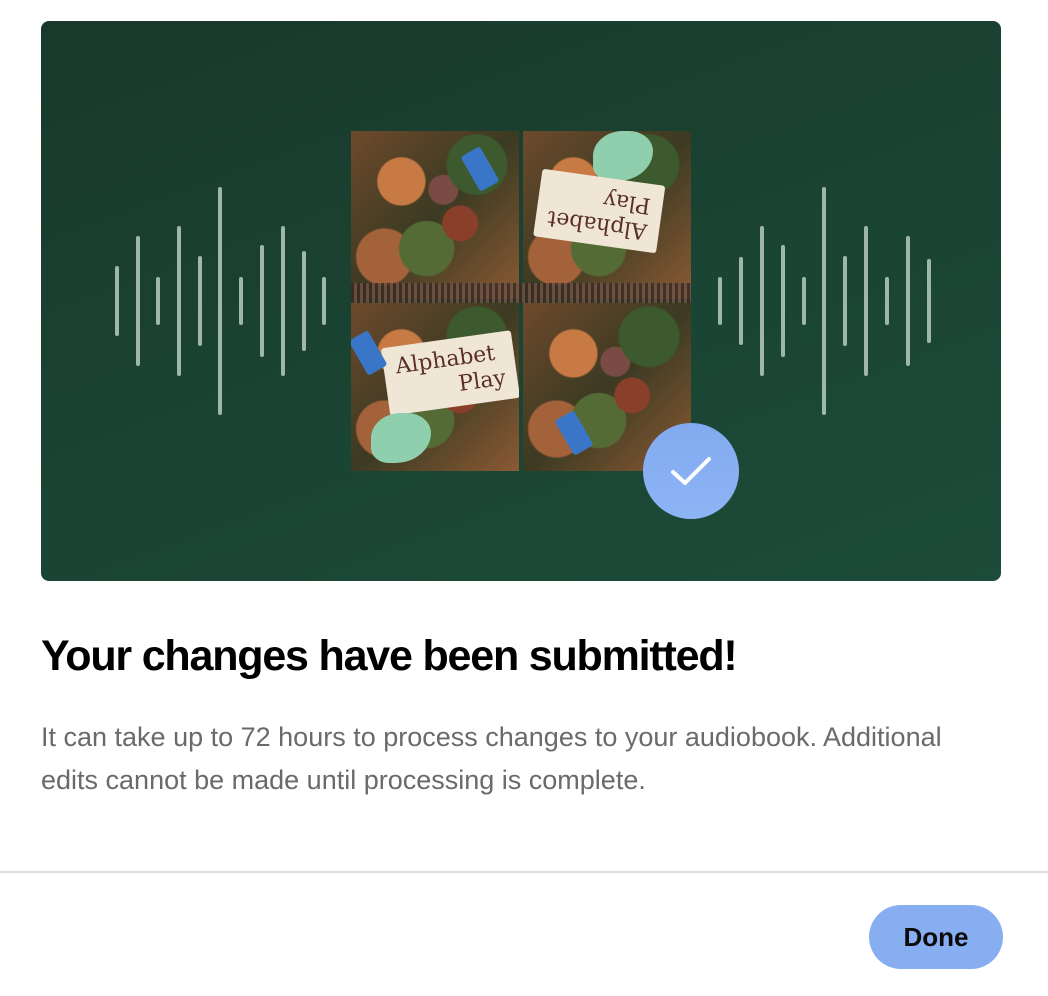  I want to click on checkmark-icon, so click(691, 471).